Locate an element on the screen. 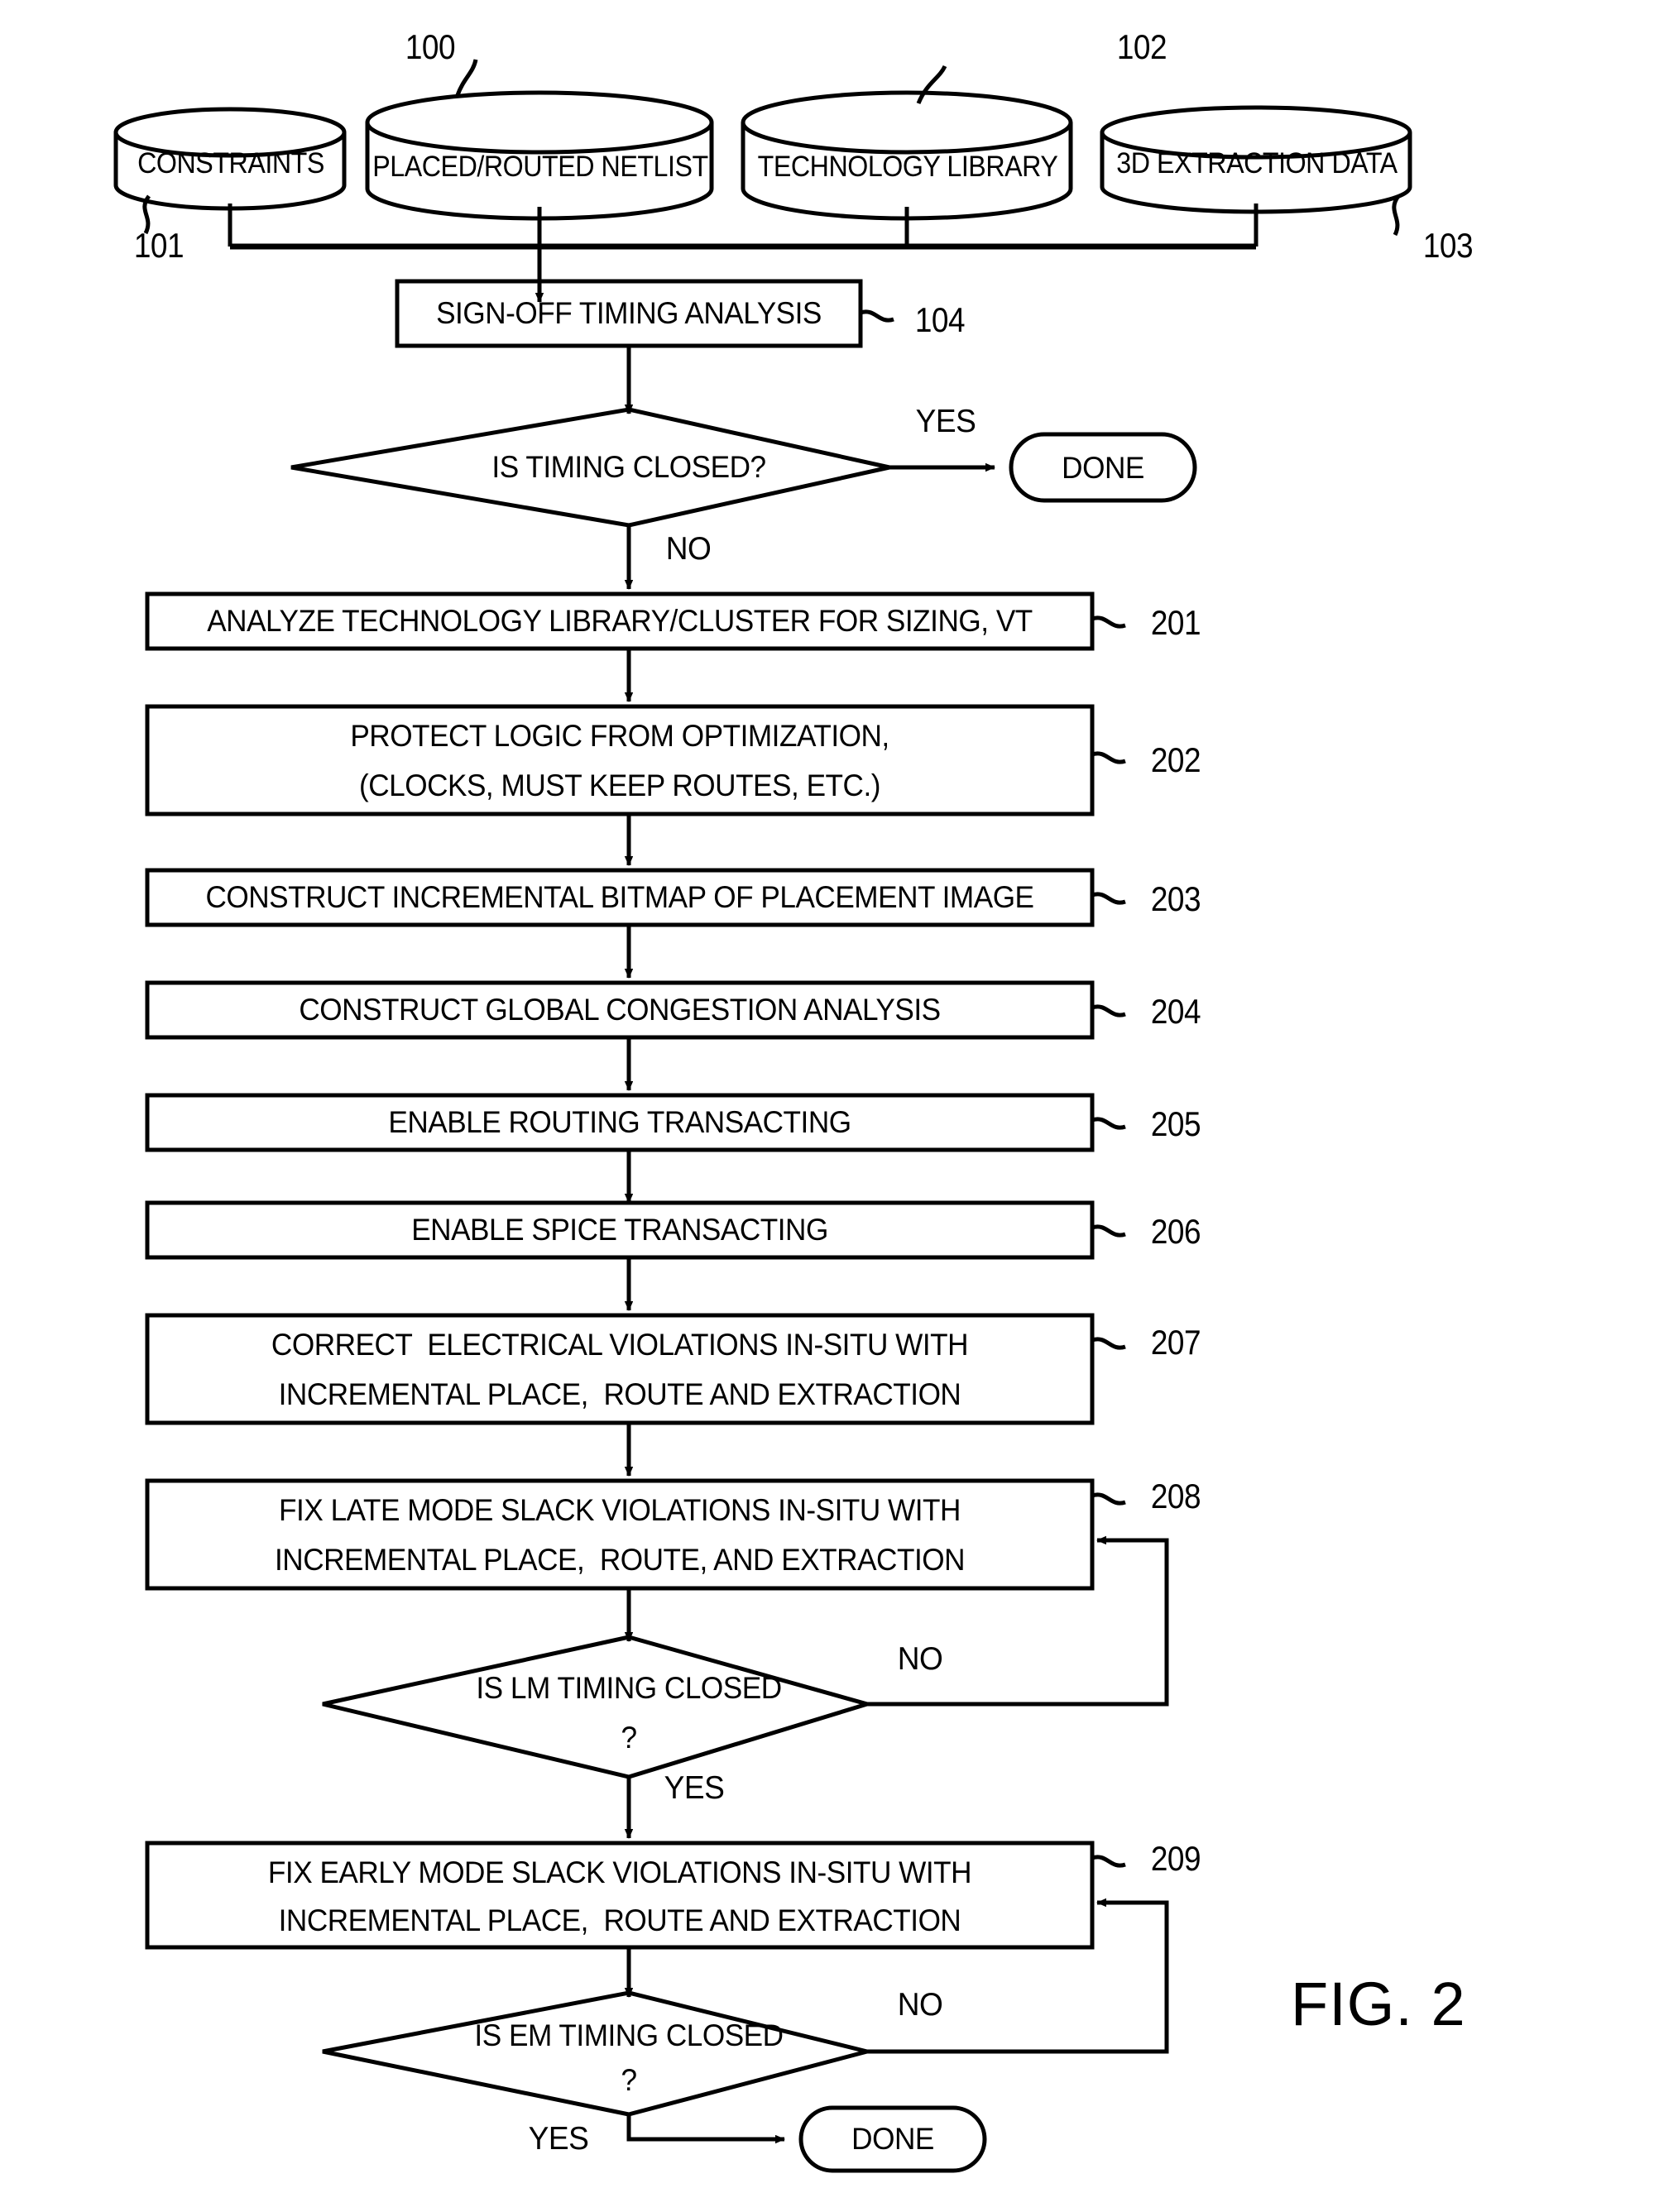 The image size is (1678, 2212). step202-box-shape is located at coordinates (620, 760).